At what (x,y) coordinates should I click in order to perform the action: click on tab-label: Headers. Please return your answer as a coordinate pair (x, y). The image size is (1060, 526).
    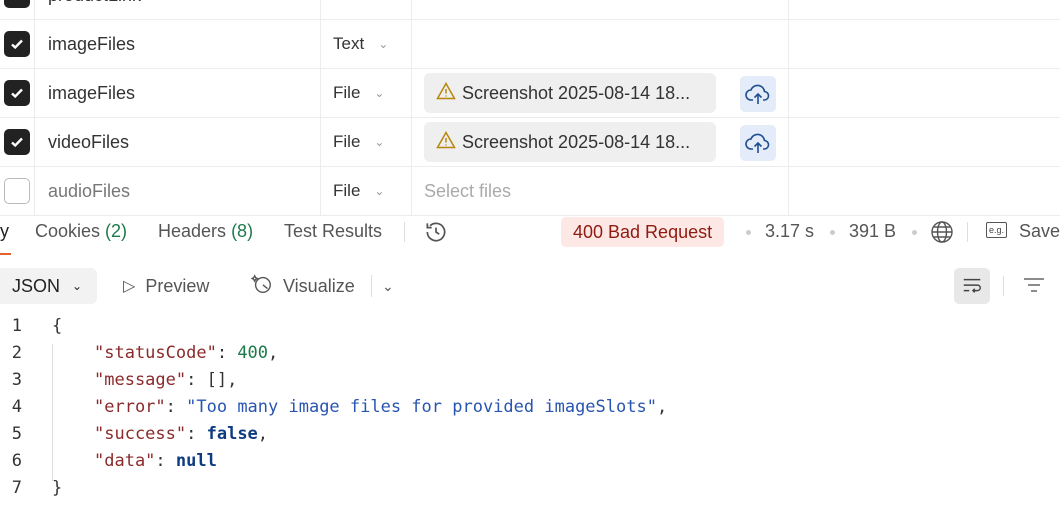
    Looking at the image, I should click on (192, 231).